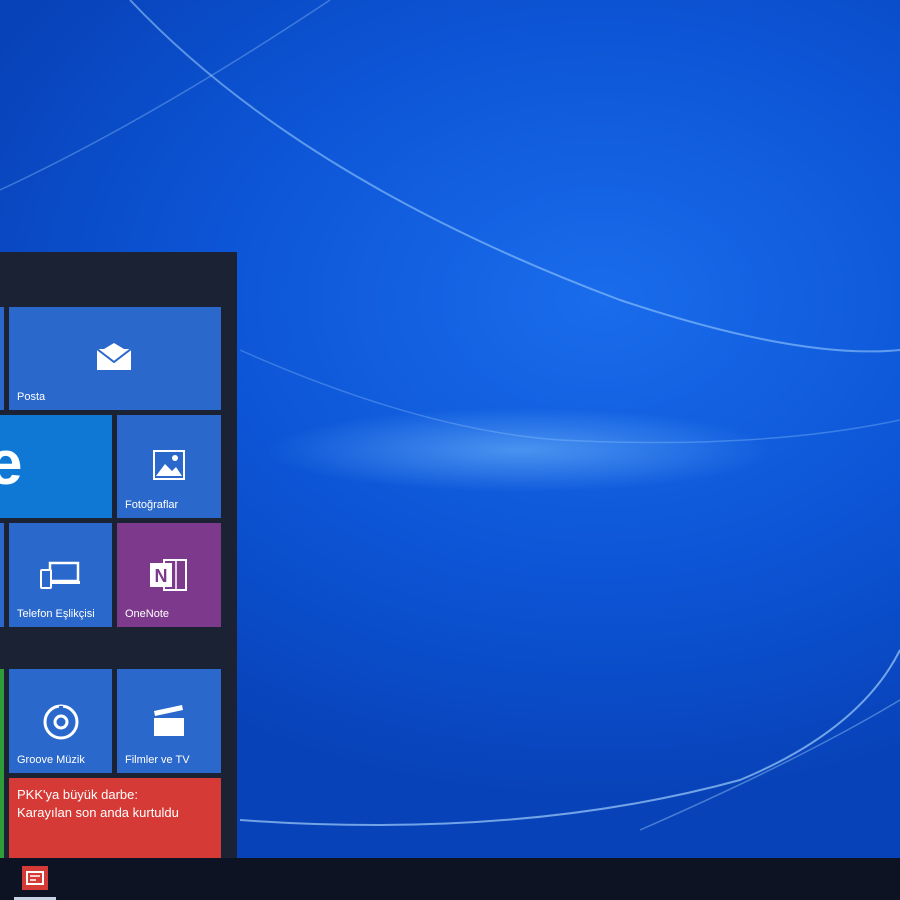 The width and height of the screenshot is (900, 900). What do you see at coordinates (2, 763) in the screenshot?
I see `tile-partial-green` at bounding box center [2, 763].